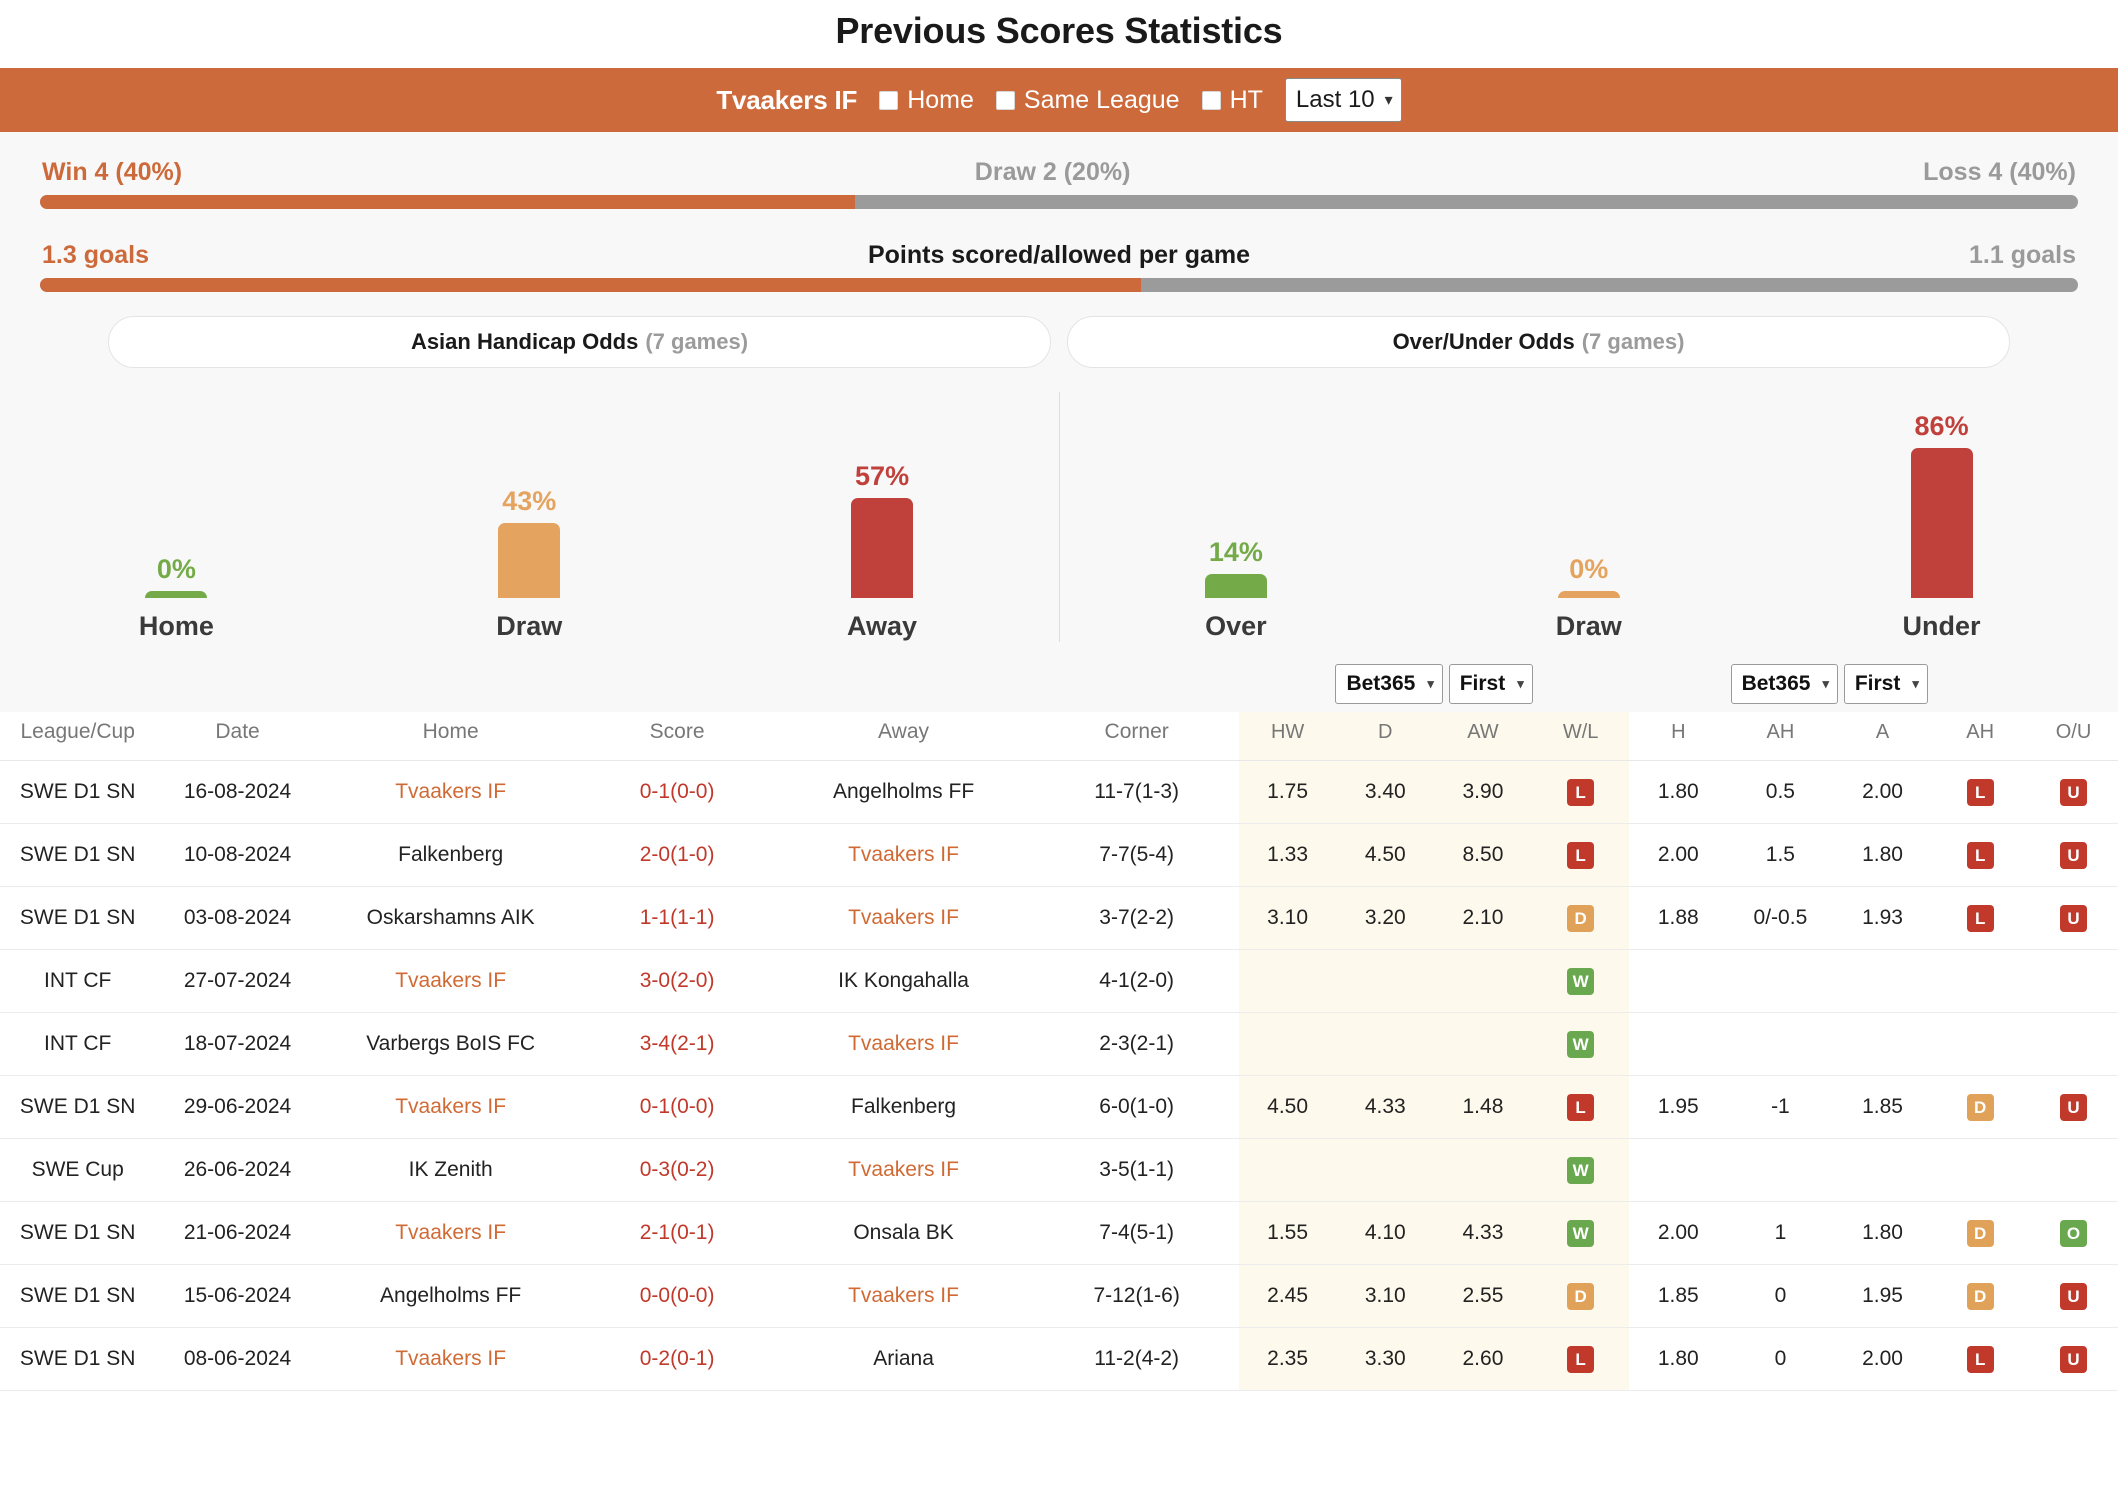 The image size is (2118, 1508). Describe the element at coordinates (1980, 1107) in the screenshot. I see `cell-ah-result: D` at that location.